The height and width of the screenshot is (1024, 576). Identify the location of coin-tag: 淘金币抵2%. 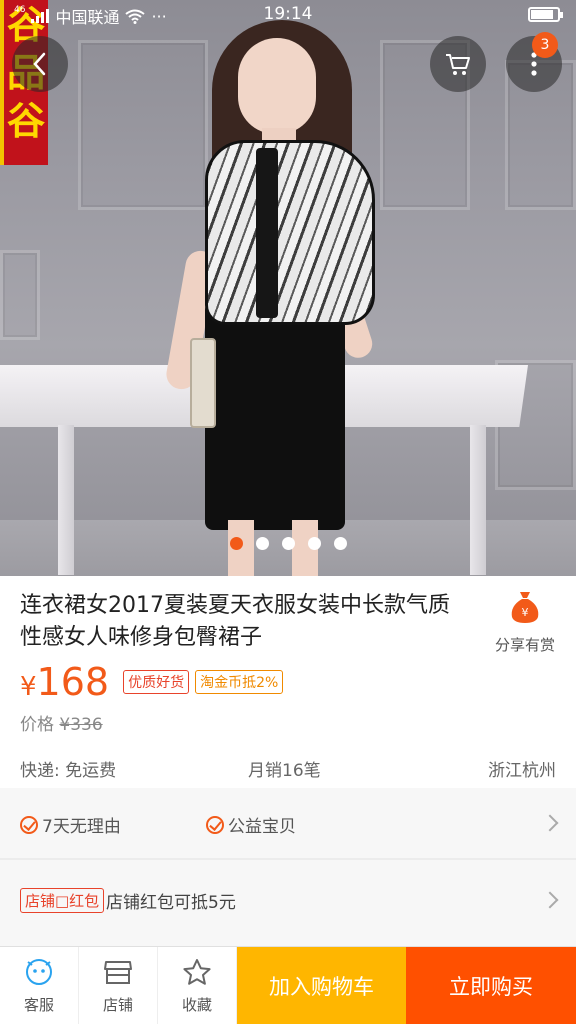
(239, 682).